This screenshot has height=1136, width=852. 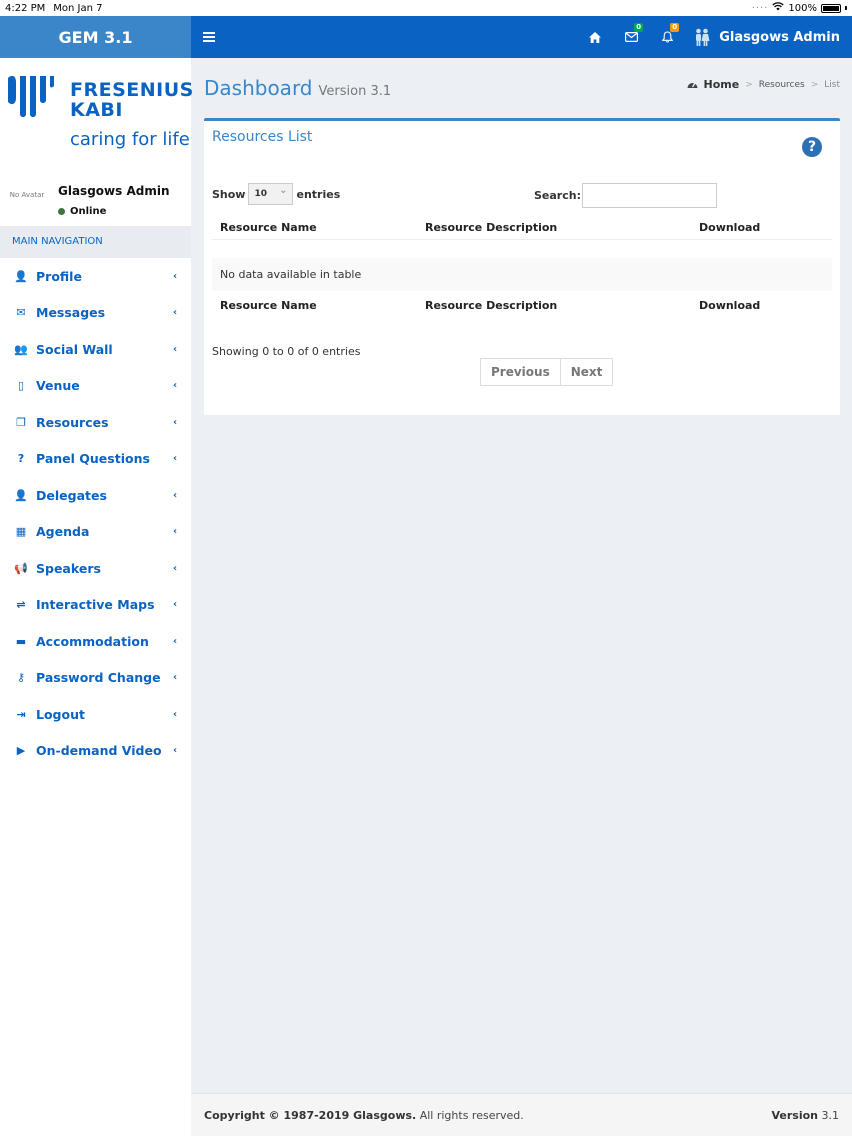 What do you see at coordinates (355, 91) in the screenshot?
I see `page-subtitle: Version 3.1` at bounding box center [355, 91].